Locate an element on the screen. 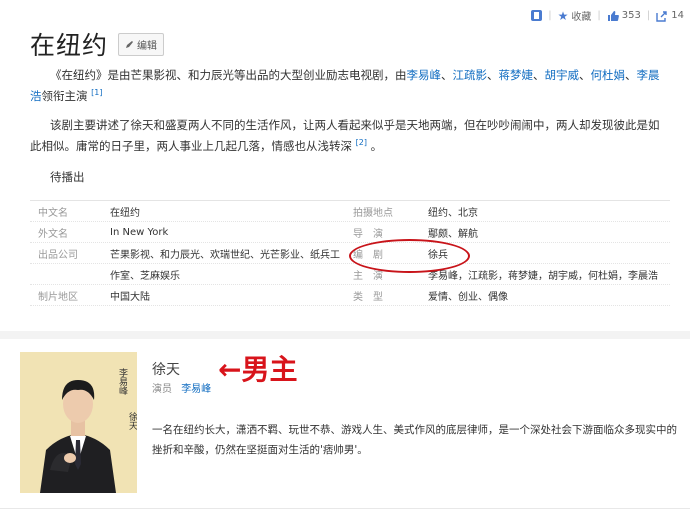 This screenshot has width=690, height=518. info-label: 制片地区 is located at coordinates (58, 297).